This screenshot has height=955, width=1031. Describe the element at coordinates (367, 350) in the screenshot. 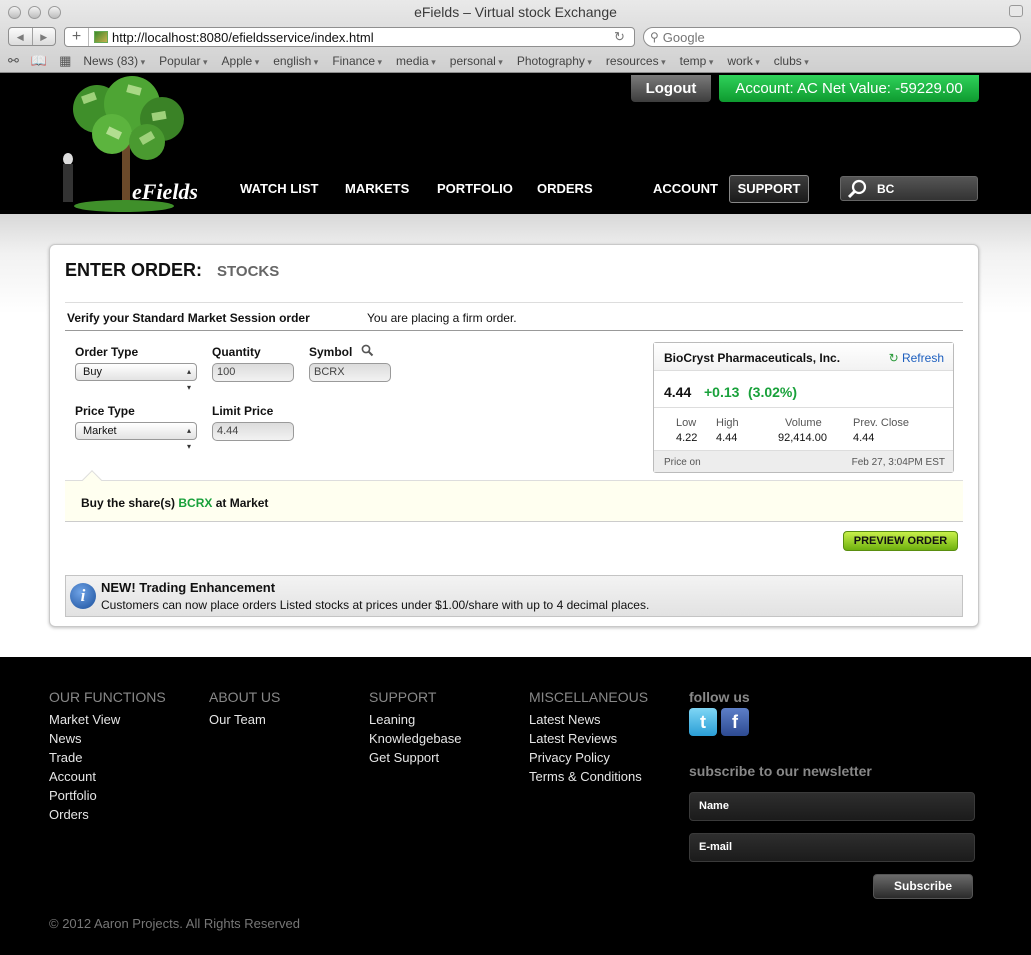

I see `symbol-lookup-icon` at that location.